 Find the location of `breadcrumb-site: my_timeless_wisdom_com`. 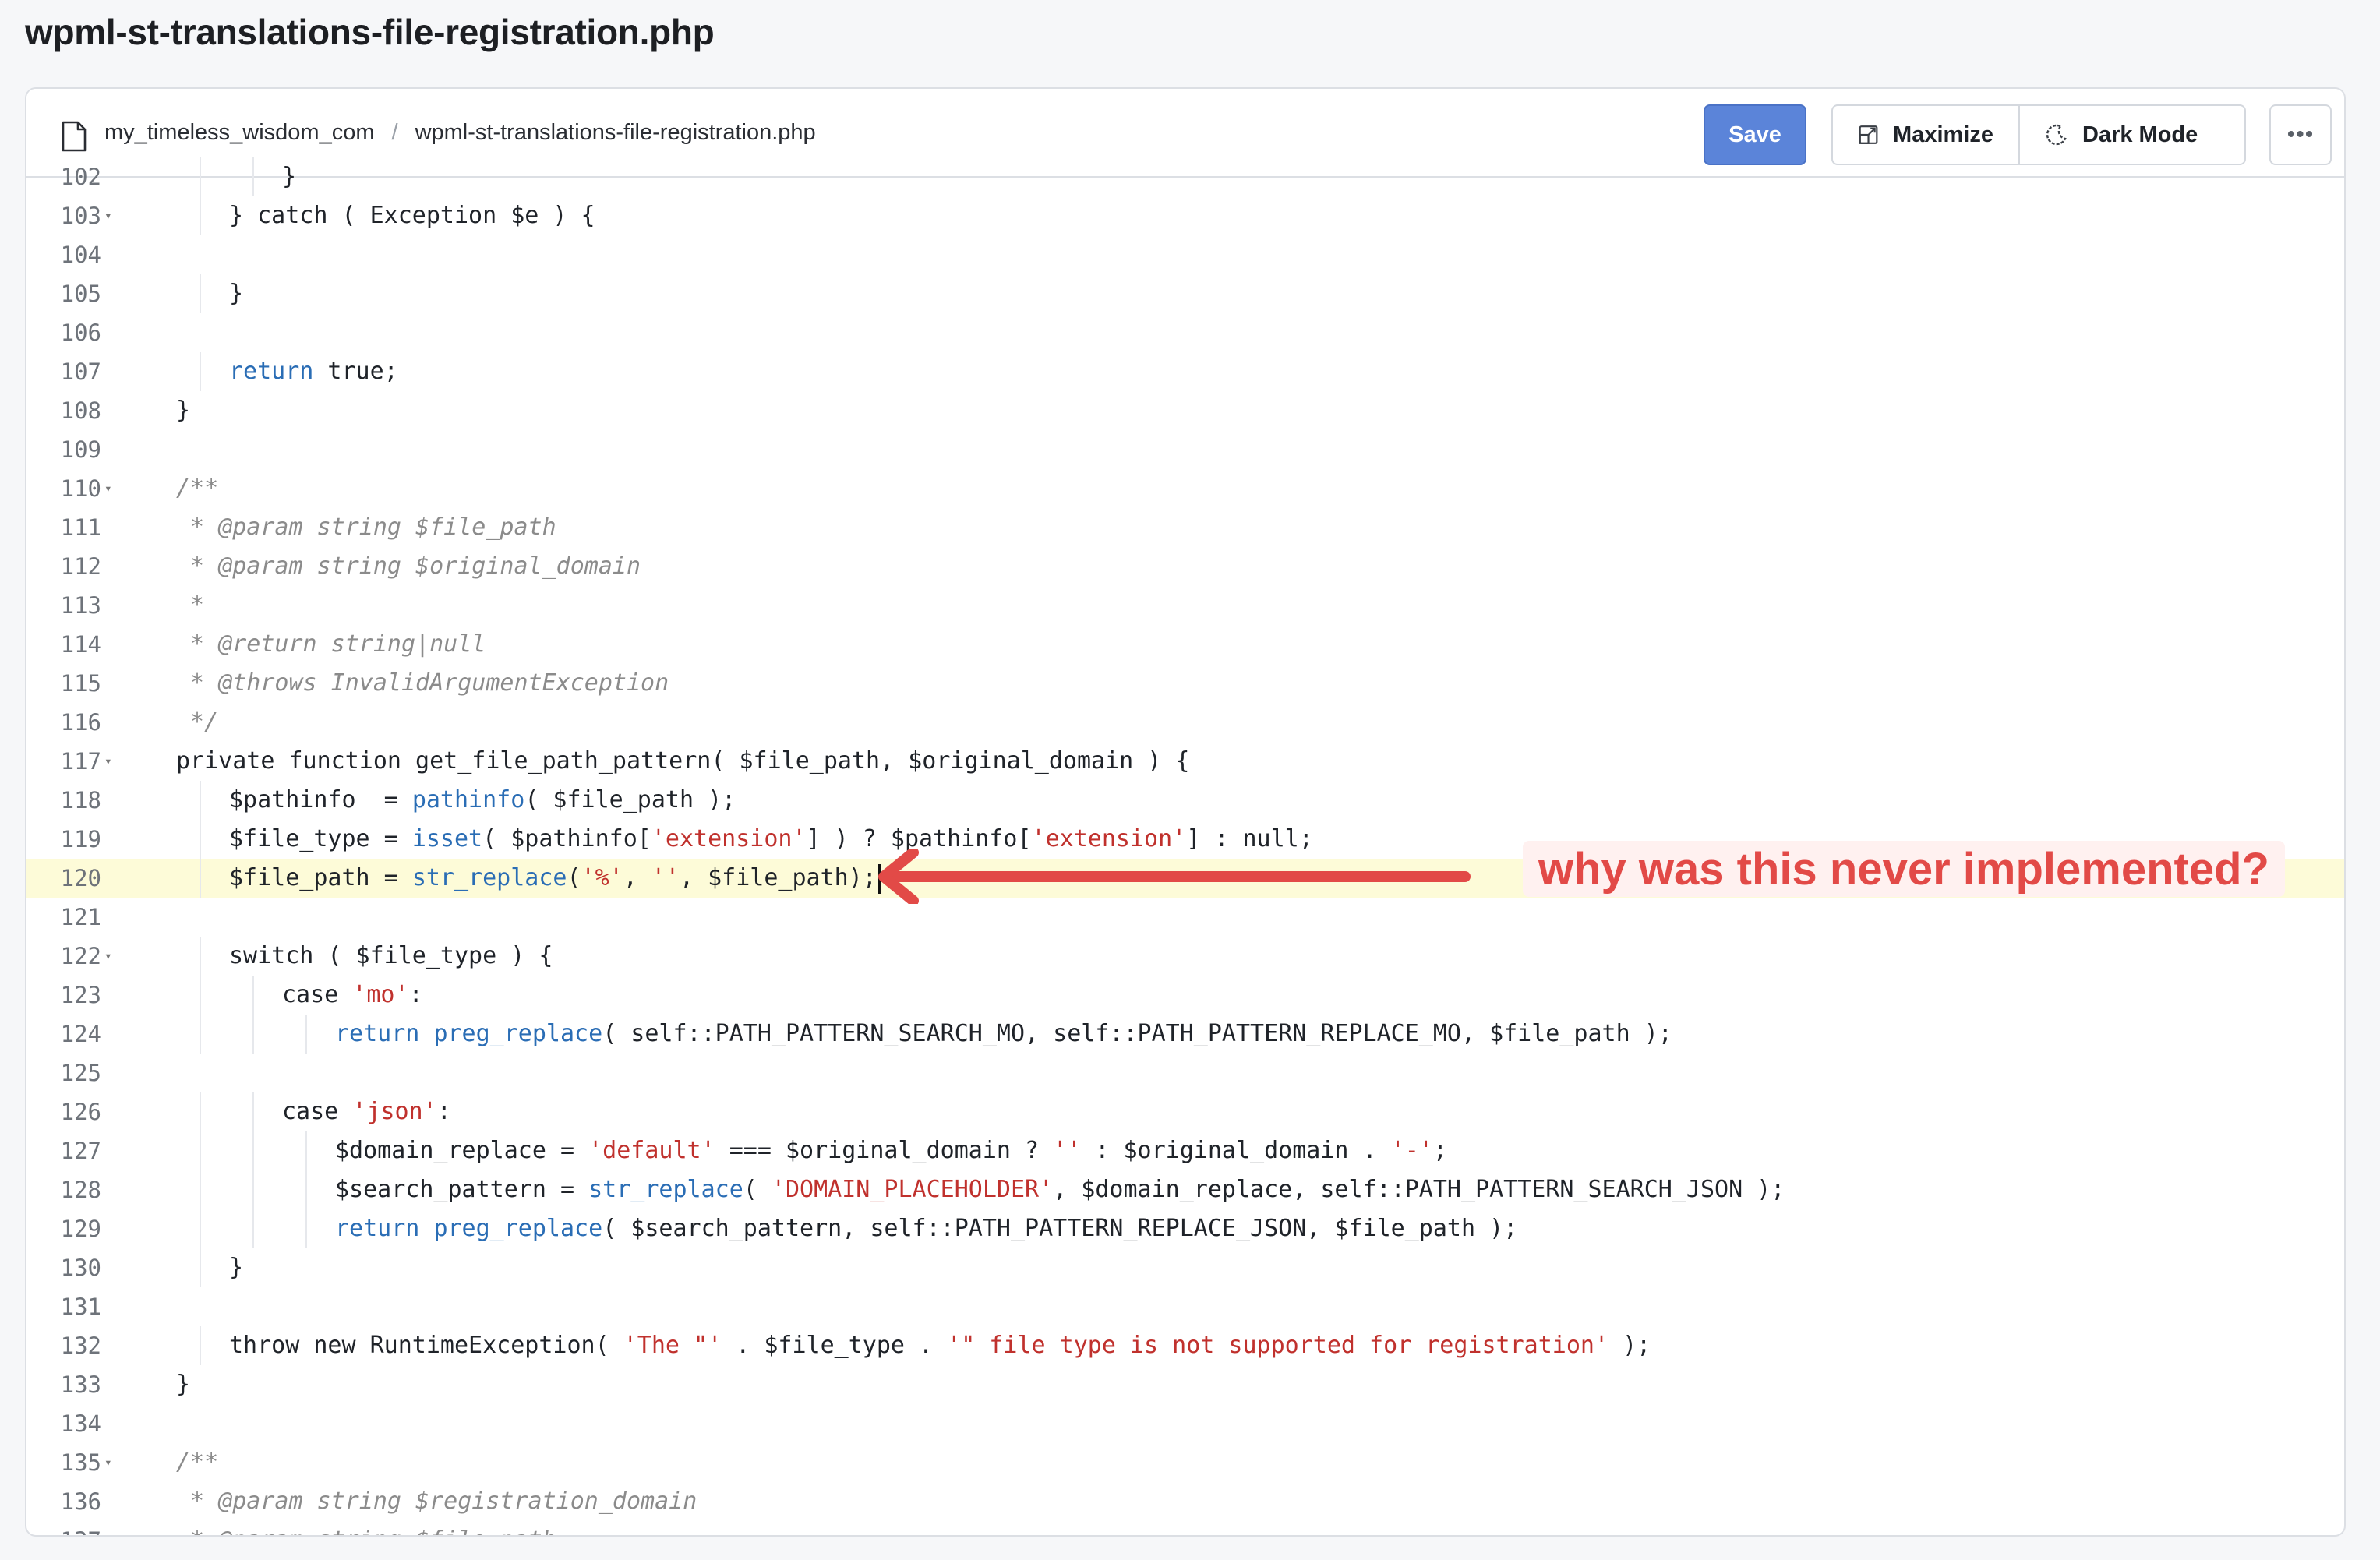

breadcrumb-site: my_timeless_wisdom_com is located at coordinates (239, 133).